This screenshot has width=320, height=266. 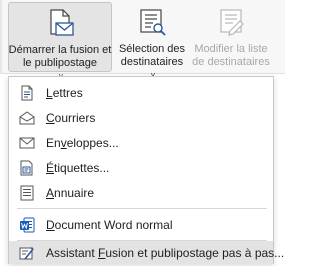 I want to click on label-icon, so click(x=27, y=168).